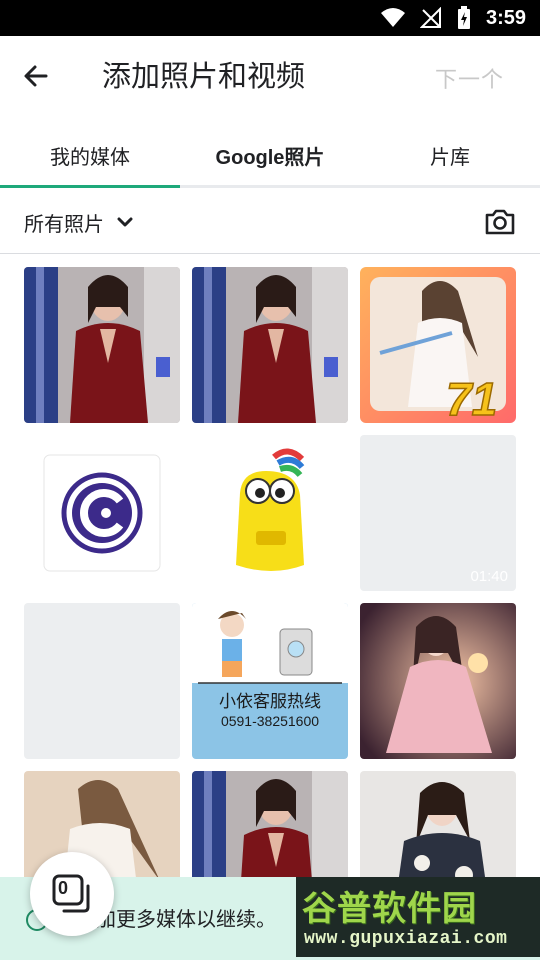  I want to click on badge-71: 71, so click(471, 398).